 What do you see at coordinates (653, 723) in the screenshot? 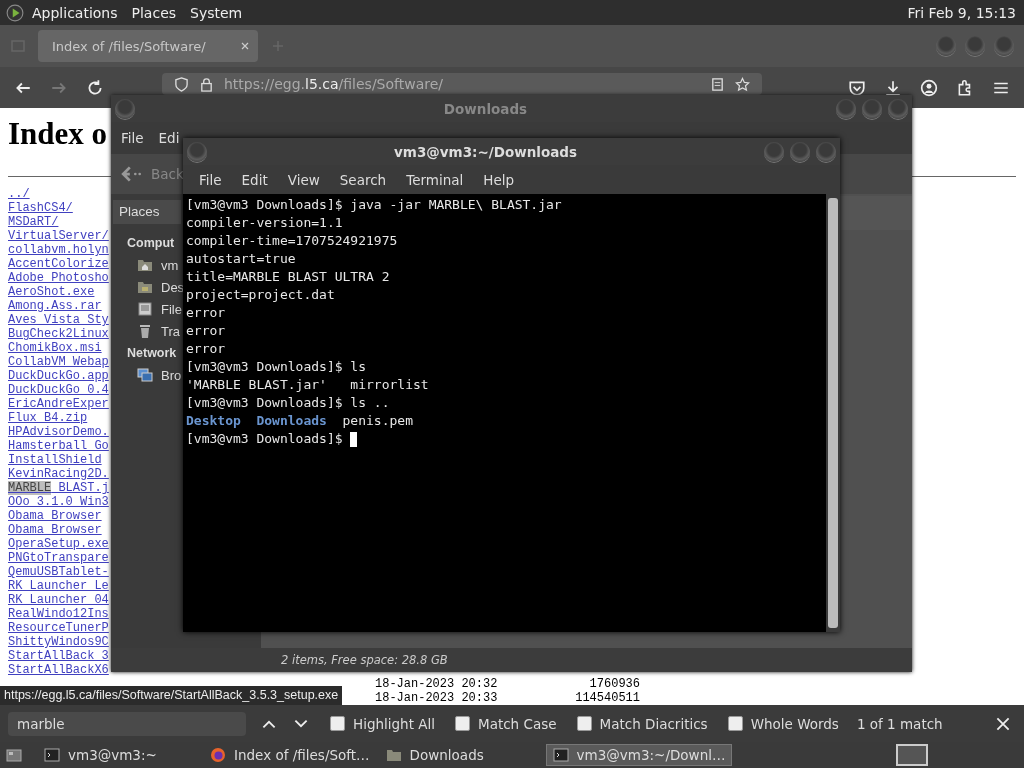
I see `checkbox-label: Match Diacritics` at bounding box center [653, 723].